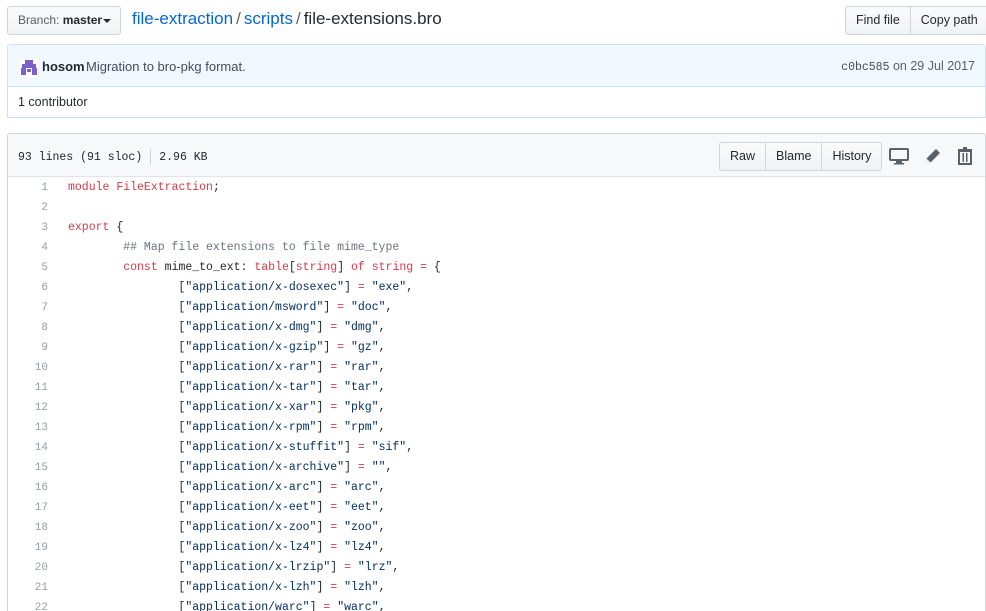 This screenshot has width=986, height=611. I want to click on code-line: 12 ["application/x-xar"] = "pkg",, so click(496, 408).